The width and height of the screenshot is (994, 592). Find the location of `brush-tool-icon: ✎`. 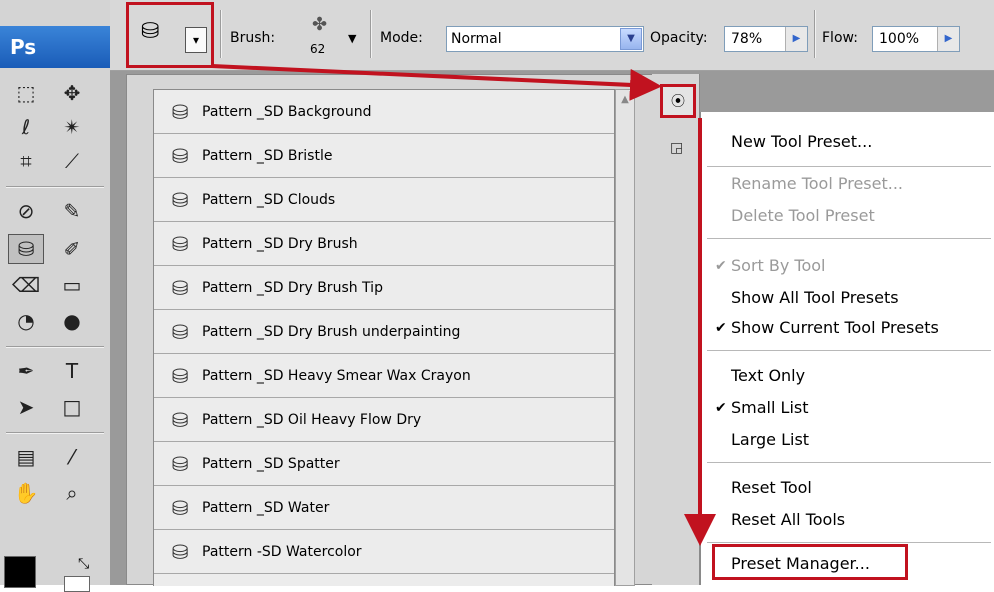

brush-tool-icon: ✎ is located at coordinates (72, 211).